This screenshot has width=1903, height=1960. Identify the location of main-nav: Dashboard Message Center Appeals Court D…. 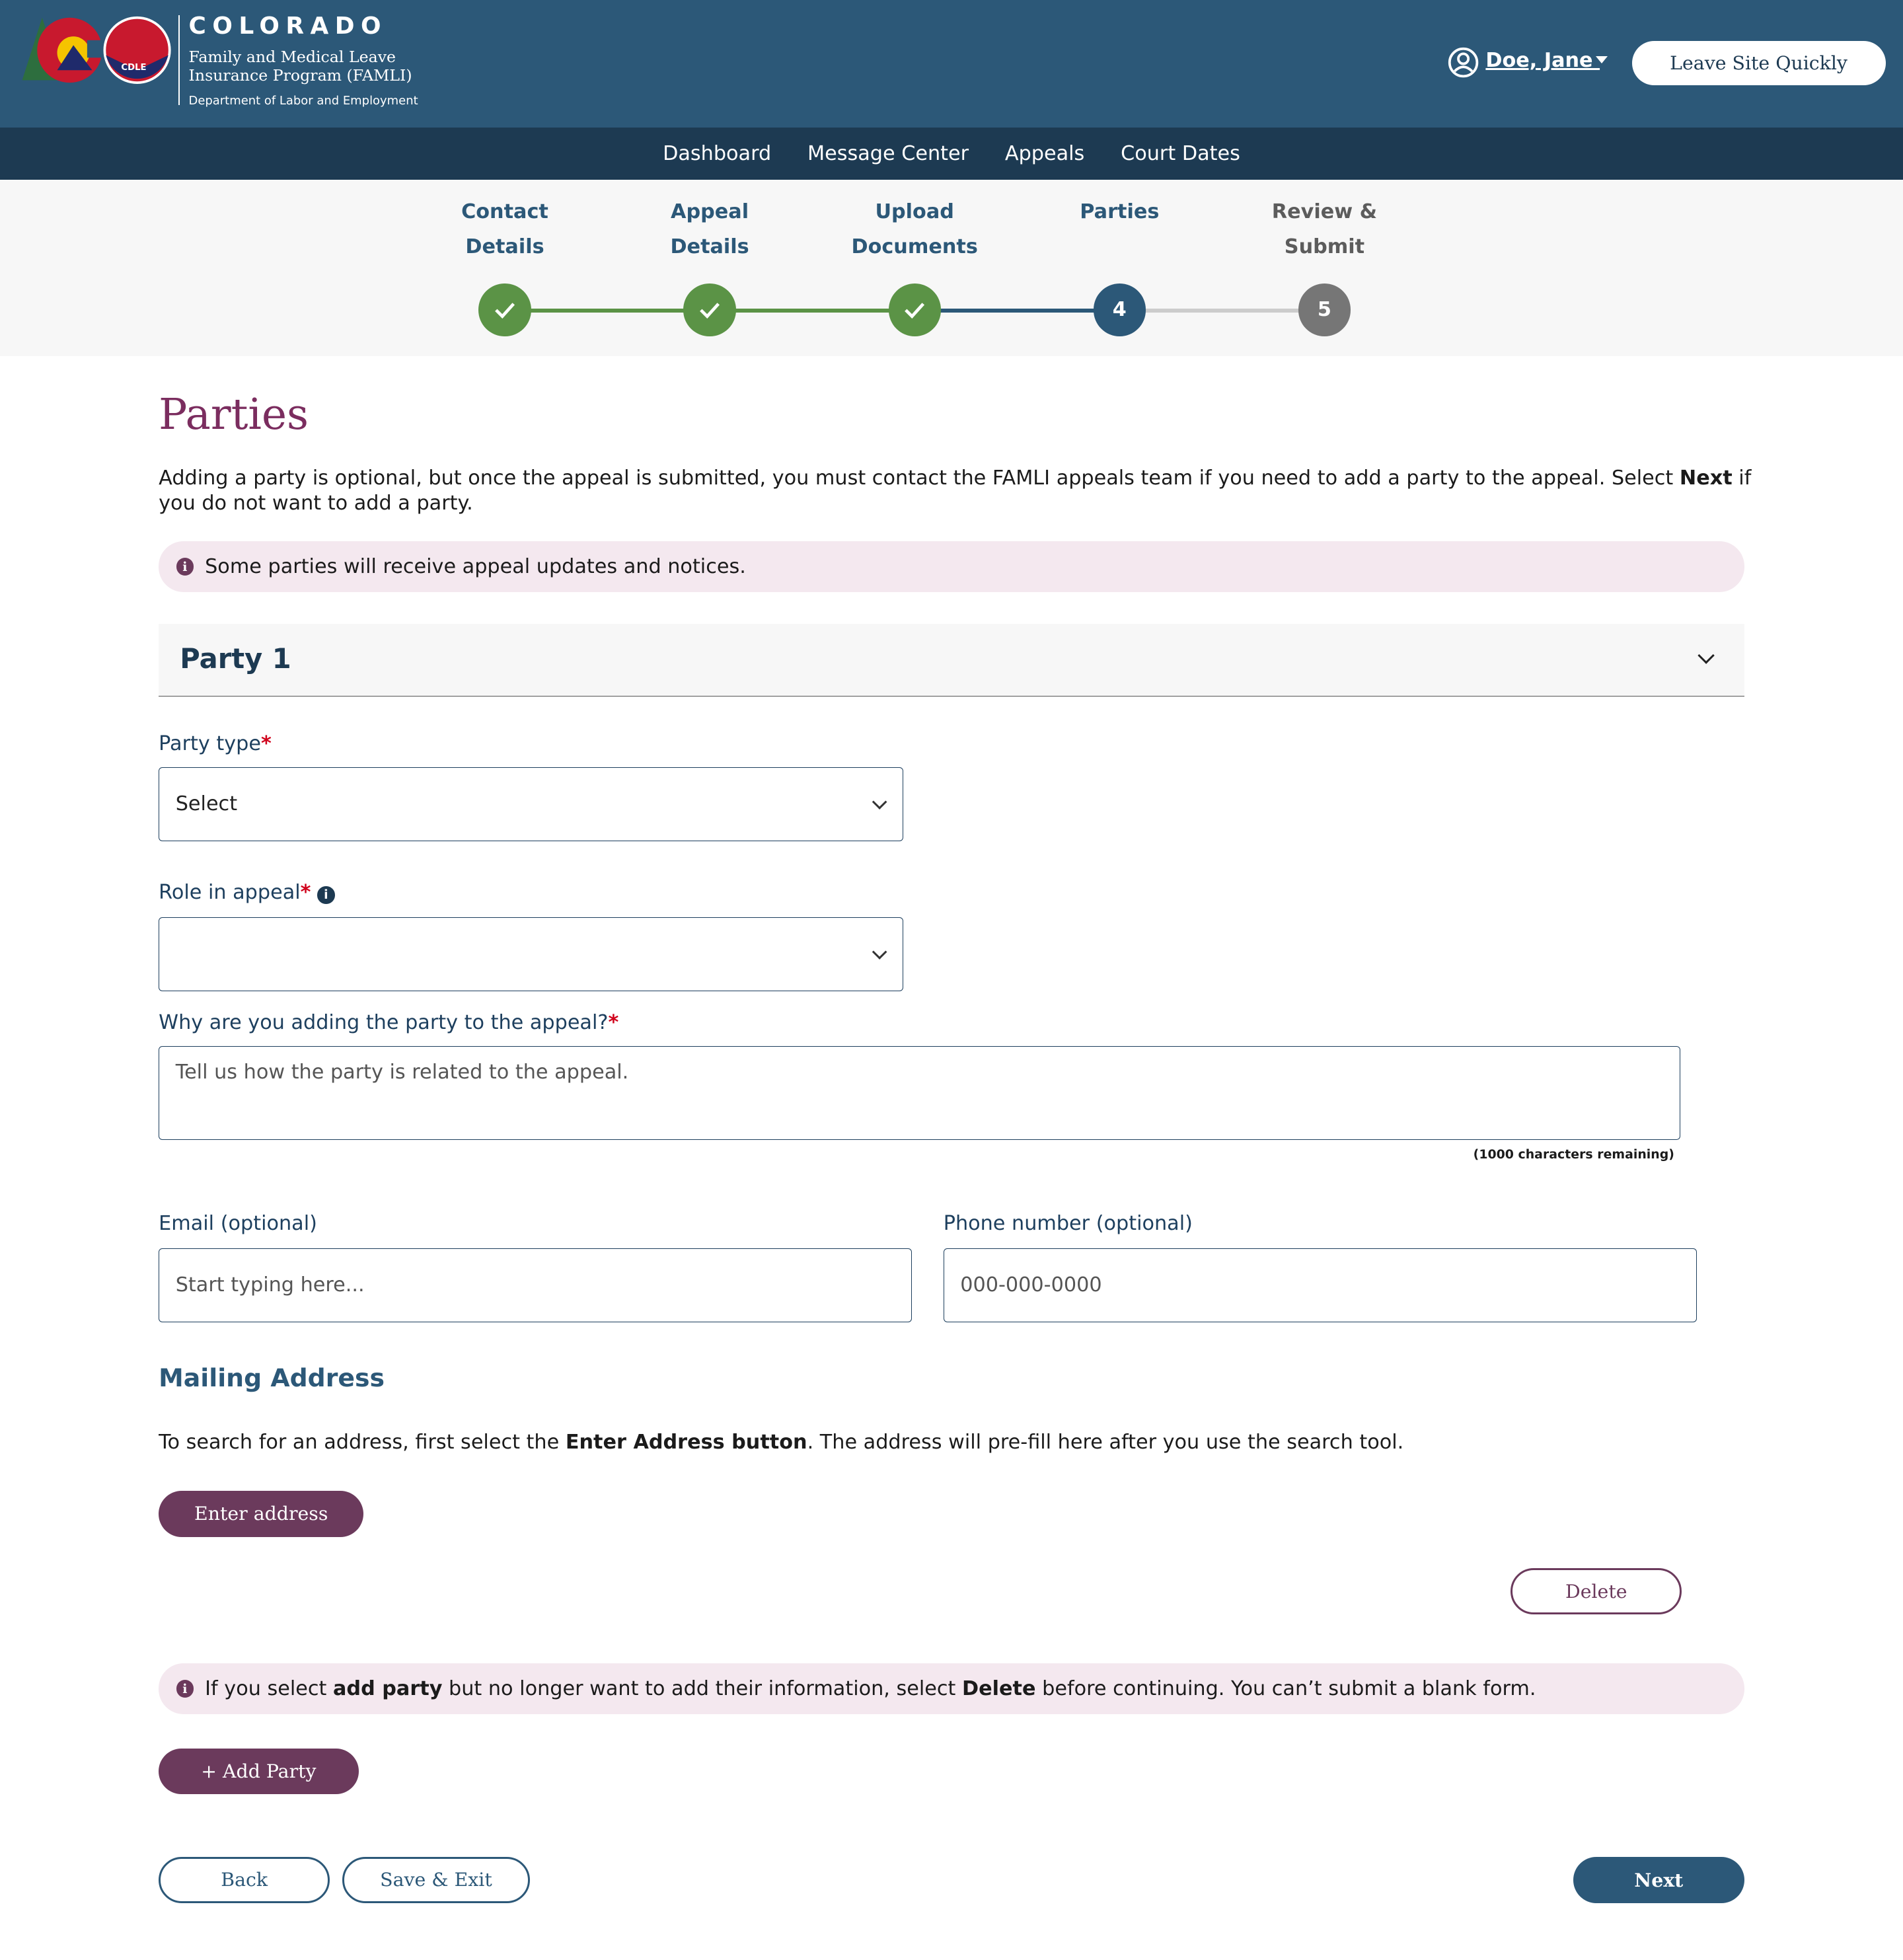
(951, 153).